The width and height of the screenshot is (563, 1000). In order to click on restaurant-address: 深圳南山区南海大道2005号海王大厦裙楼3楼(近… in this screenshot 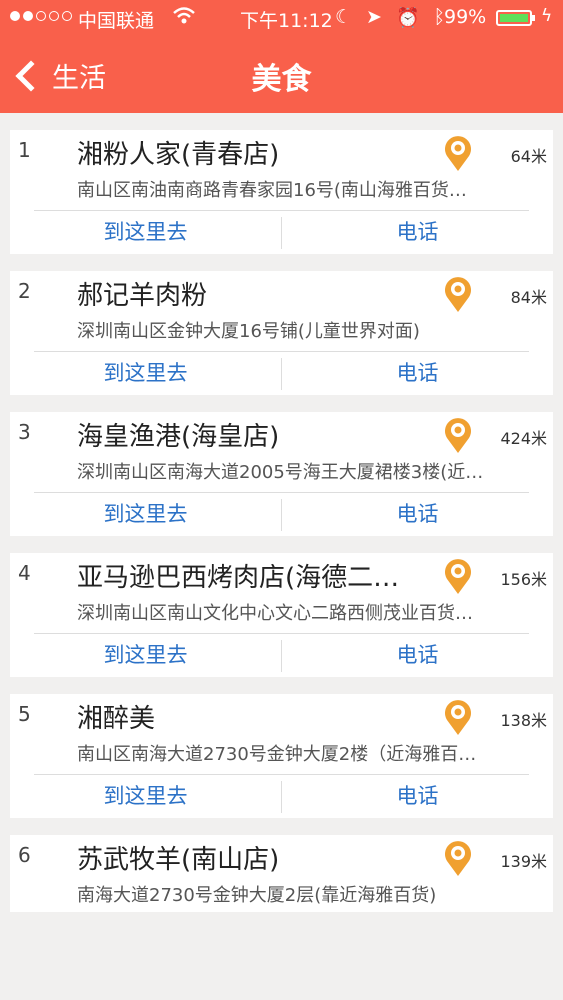, I will do `click(280, 472)`.